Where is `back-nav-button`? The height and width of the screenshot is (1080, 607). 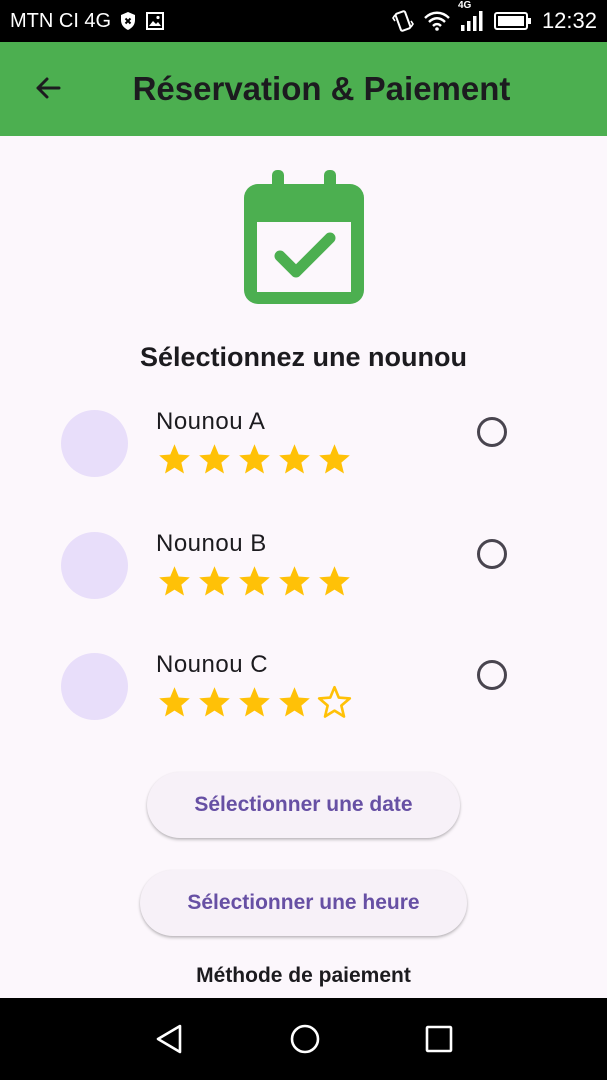
back-nav-button is located at coordinates (169, 1039).